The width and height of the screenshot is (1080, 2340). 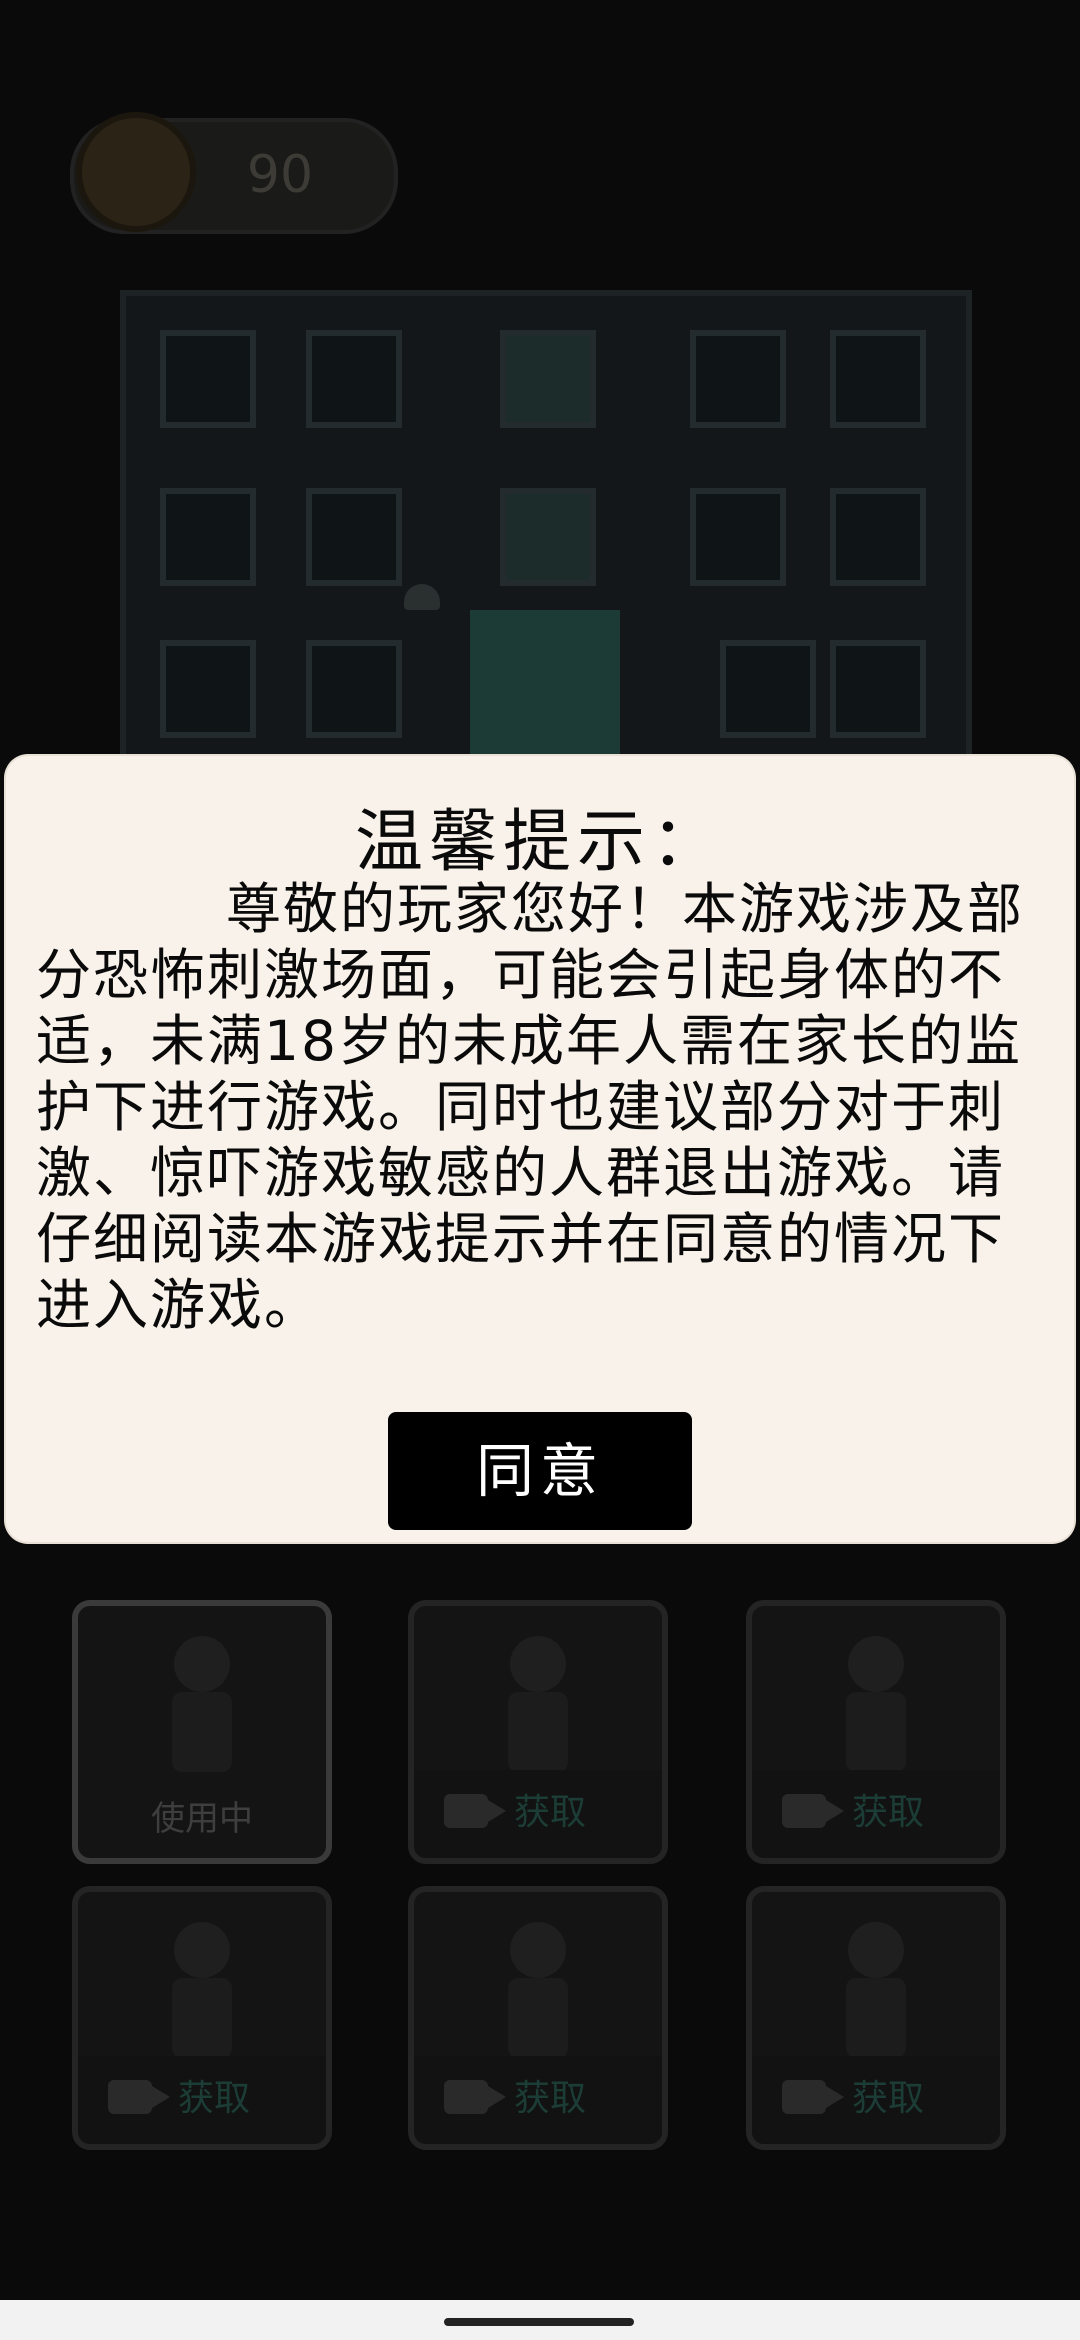 I want to click on home-gesture-handle, so click(x=539, y=2322).